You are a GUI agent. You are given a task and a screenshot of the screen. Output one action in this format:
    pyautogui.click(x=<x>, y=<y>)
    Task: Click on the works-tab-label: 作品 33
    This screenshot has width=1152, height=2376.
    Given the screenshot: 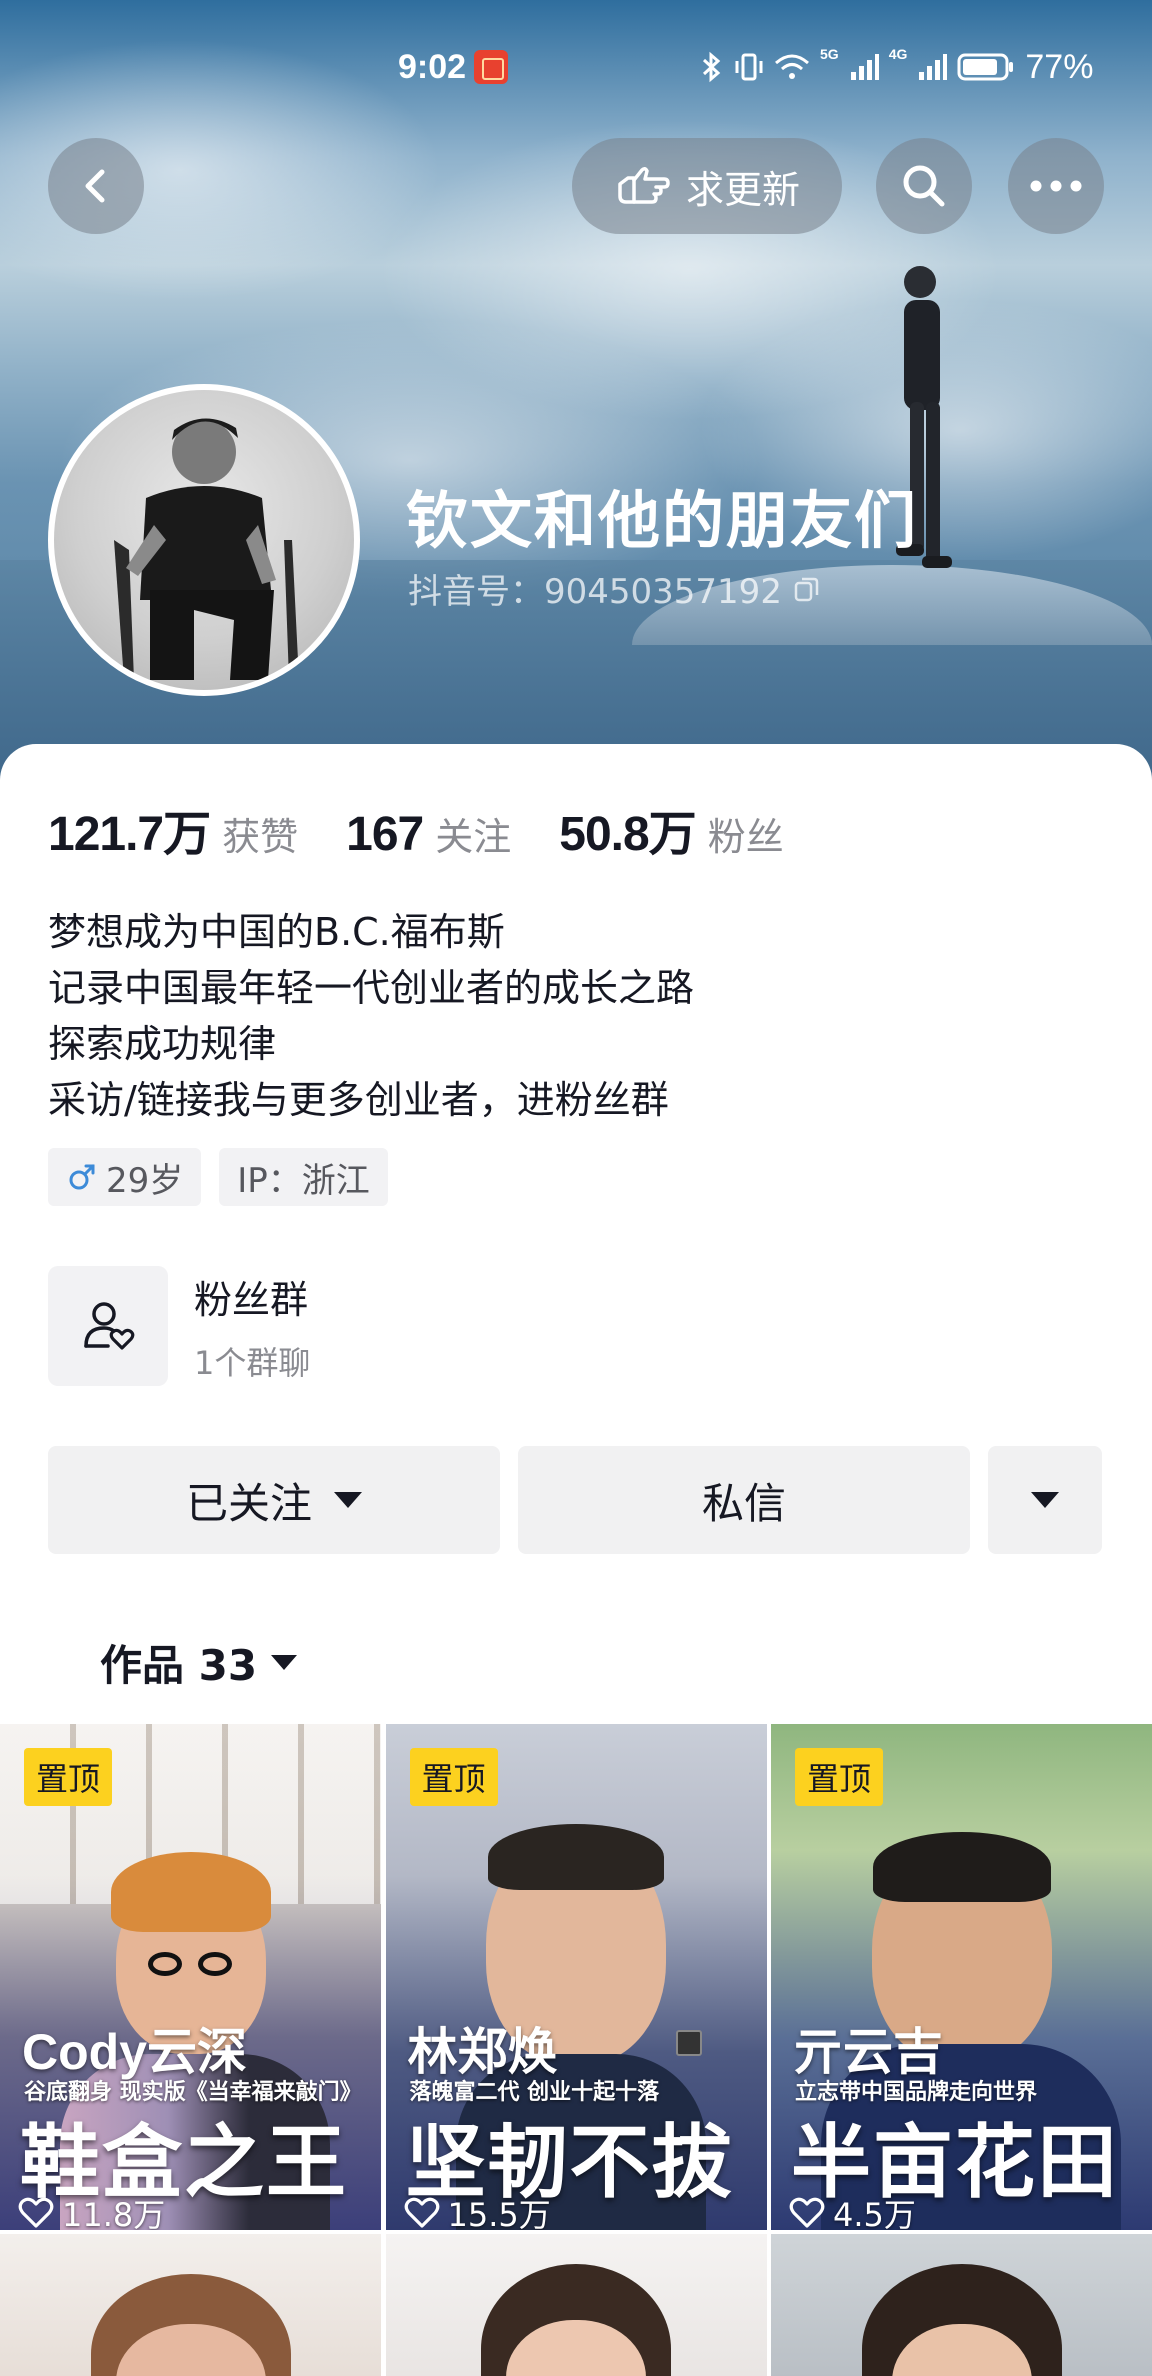 What is the action you would take?
    pyautogui.click(x=179, y=1665)
    